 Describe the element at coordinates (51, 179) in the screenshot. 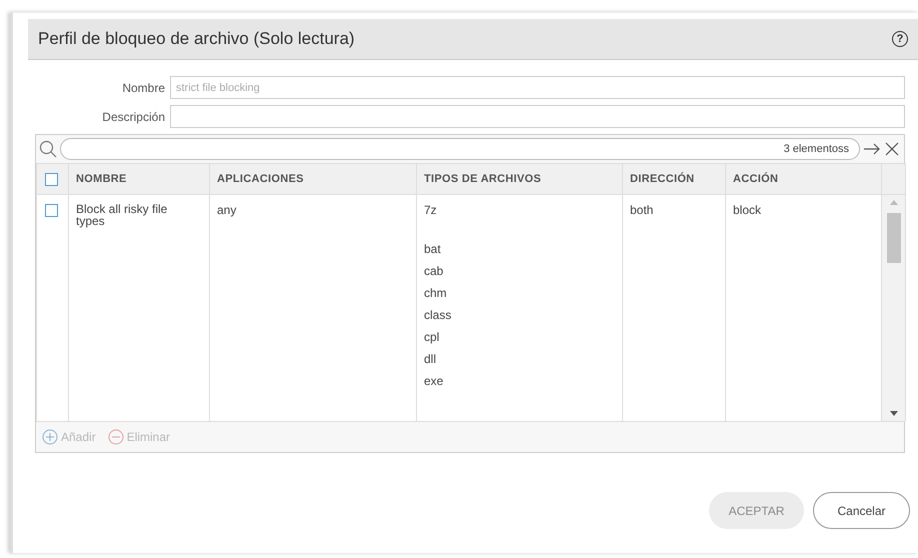

I see `select-all-checkbox` at that location.